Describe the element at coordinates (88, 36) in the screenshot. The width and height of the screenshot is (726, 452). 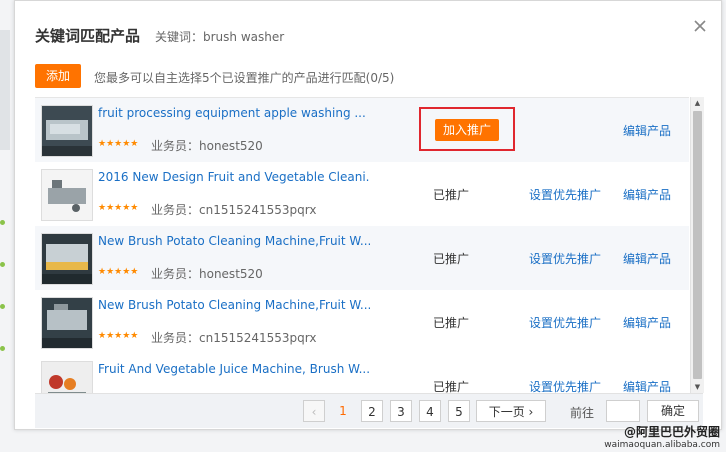
I see `dialog-title: 关键词匹配产品` at that location.